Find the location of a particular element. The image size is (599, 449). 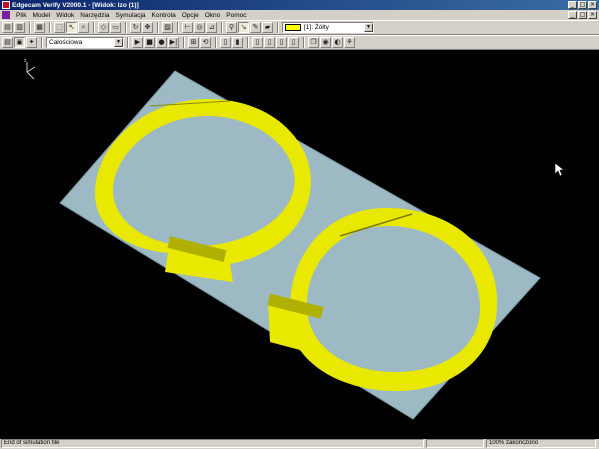

save-icon: ▥ is located at coordinates (19, 27).